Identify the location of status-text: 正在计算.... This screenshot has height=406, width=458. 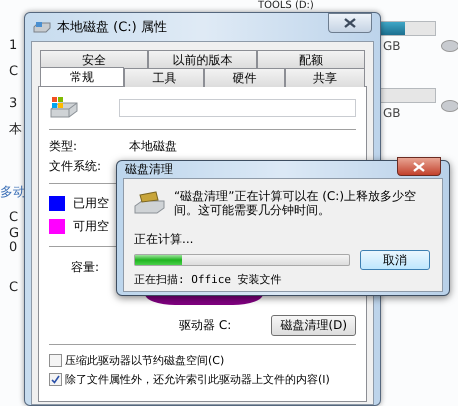
(164, 239).